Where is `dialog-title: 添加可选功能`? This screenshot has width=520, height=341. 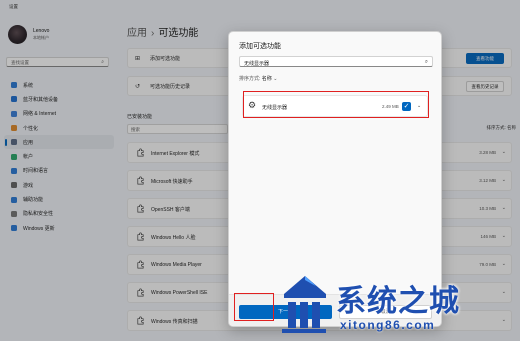 dialog-title: 添加可选功能 is located at coordinates (260, 46).